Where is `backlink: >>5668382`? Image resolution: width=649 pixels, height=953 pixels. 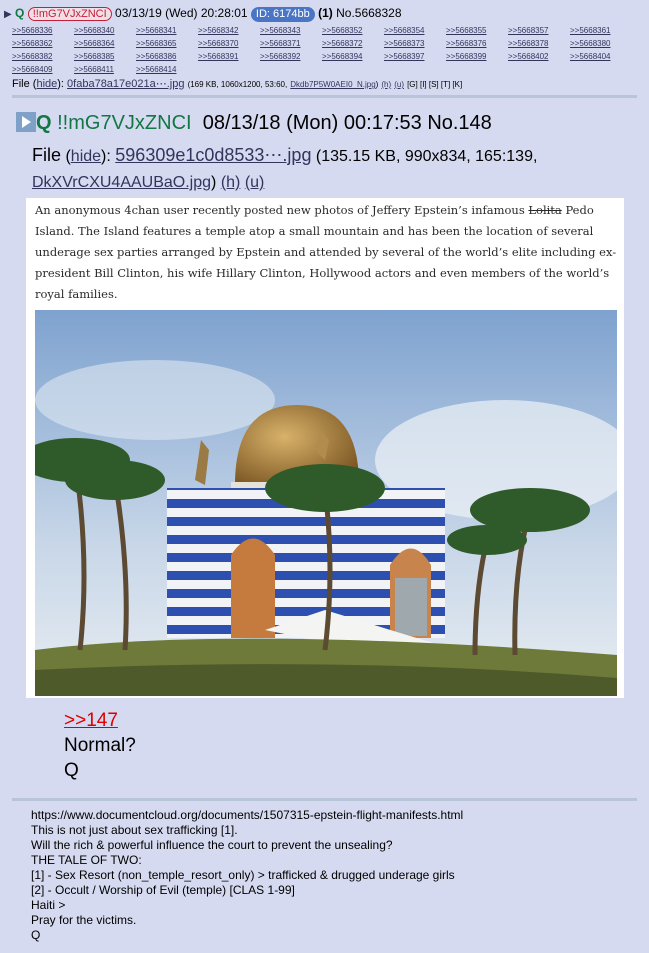 backlink: >>5668382 is located at coordinates (43, 56).